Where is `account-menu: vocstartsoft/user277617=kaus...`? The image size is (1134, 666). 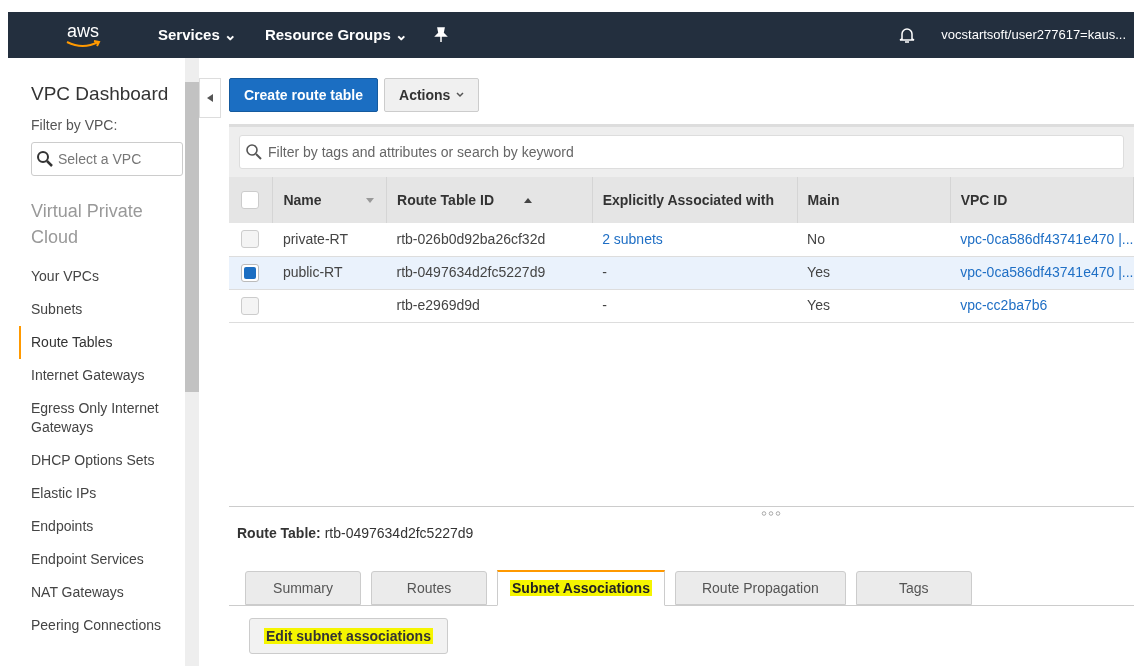 account-menu: vocstartsoft/user277617=kaus... is located at coordinates (1033, 35).